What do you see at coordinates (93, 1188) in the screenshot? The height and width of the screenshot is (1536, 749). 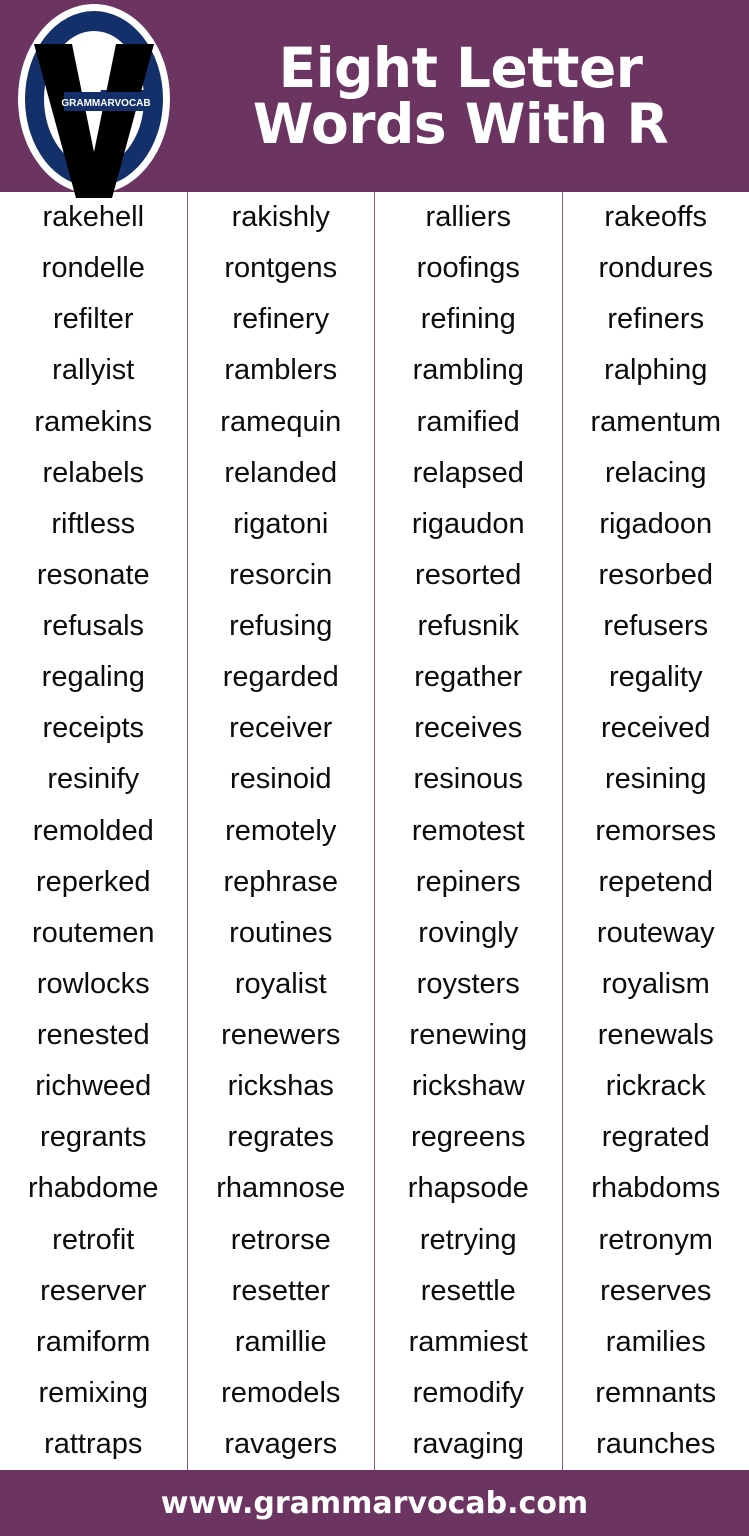 I see `word-cell: rhabdome` at bounding box center [93, 1188].